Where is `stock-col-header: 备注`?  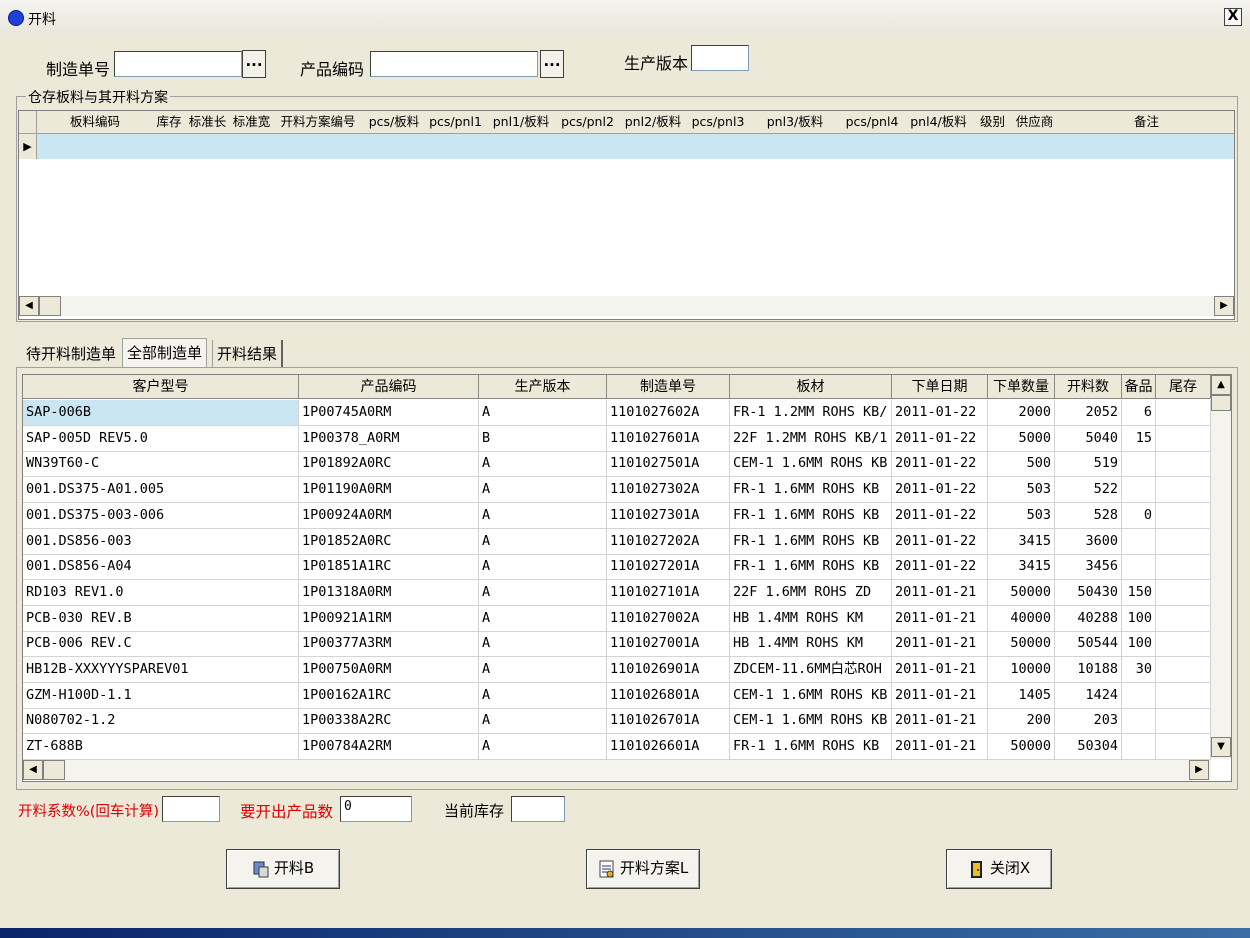 stock-col-header: 备注 is located at coordinates (1146, 122).